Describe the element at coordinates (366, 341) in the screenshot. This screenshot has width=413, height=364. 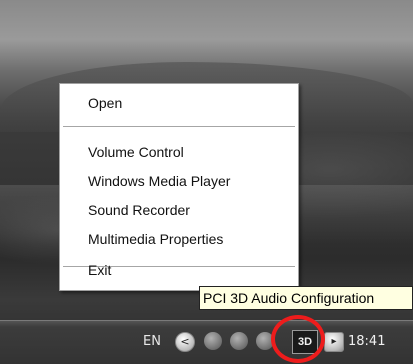
I see `tray-clock: 18:41` at that location.